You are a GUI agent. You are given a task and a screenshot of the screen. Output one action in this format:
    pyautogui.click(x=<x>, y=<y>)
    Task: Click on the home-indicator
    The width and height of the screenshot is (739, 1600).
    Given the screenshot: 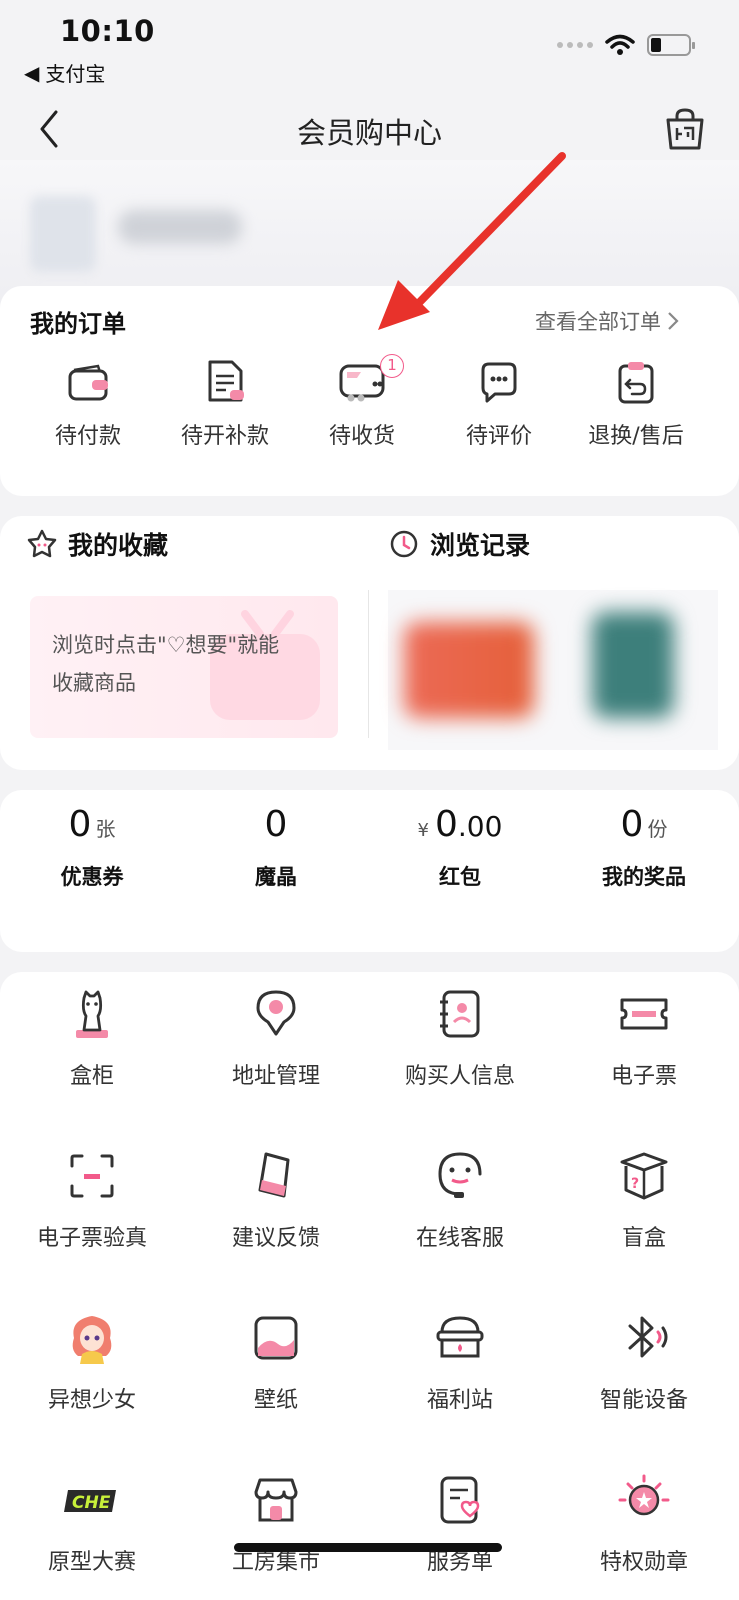 What is the action you would take?
    pyautogui.click(x=368, y=1547)
    